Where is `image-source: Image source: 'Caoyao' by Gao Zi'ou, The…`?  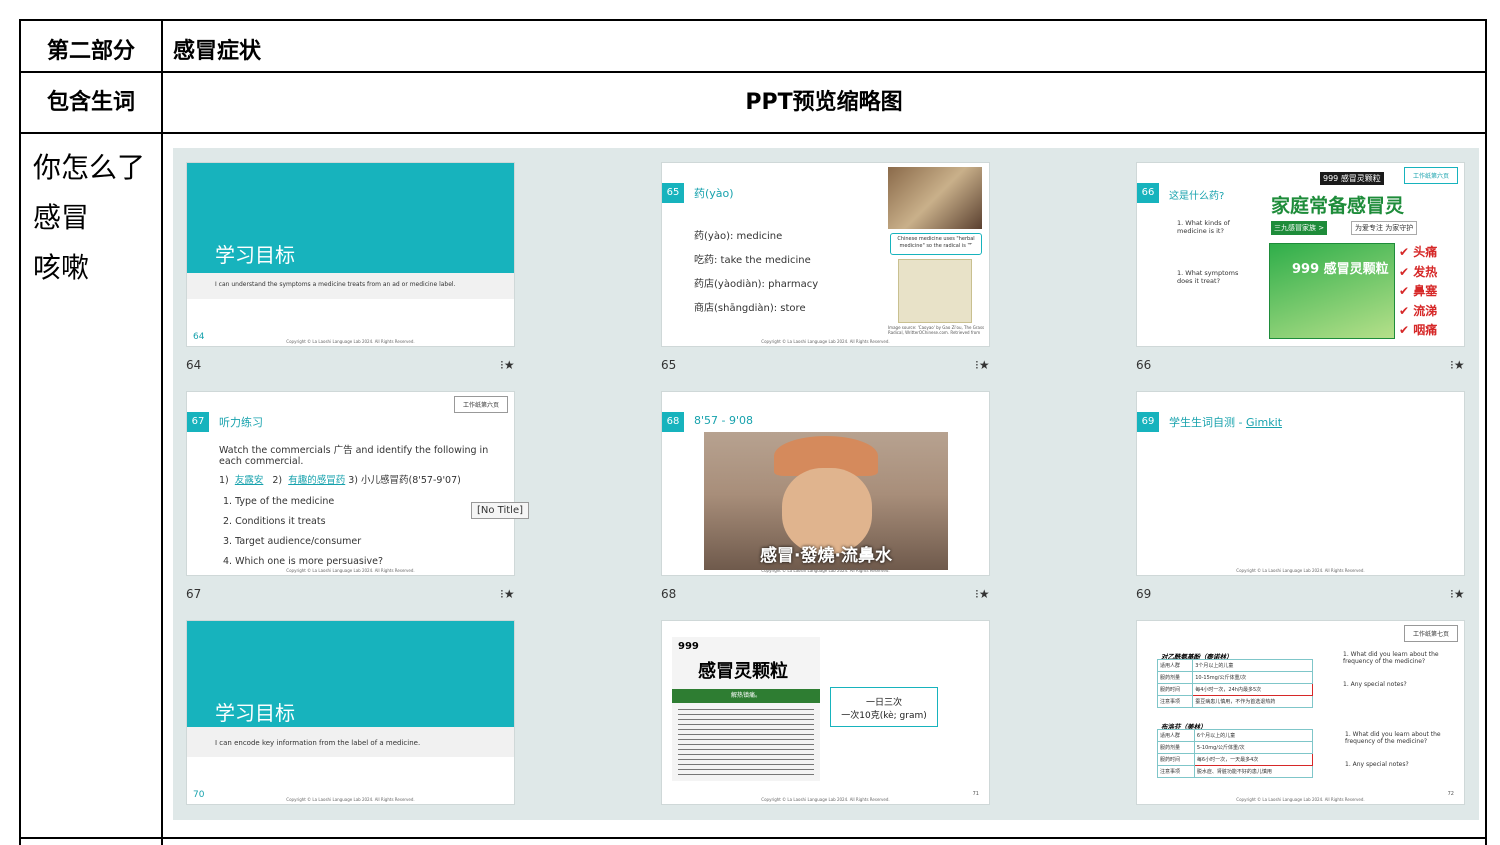
image-source: Image source: 'Caoyao' by Gao Zi'ou, The… is located at coordinates (936, 330).